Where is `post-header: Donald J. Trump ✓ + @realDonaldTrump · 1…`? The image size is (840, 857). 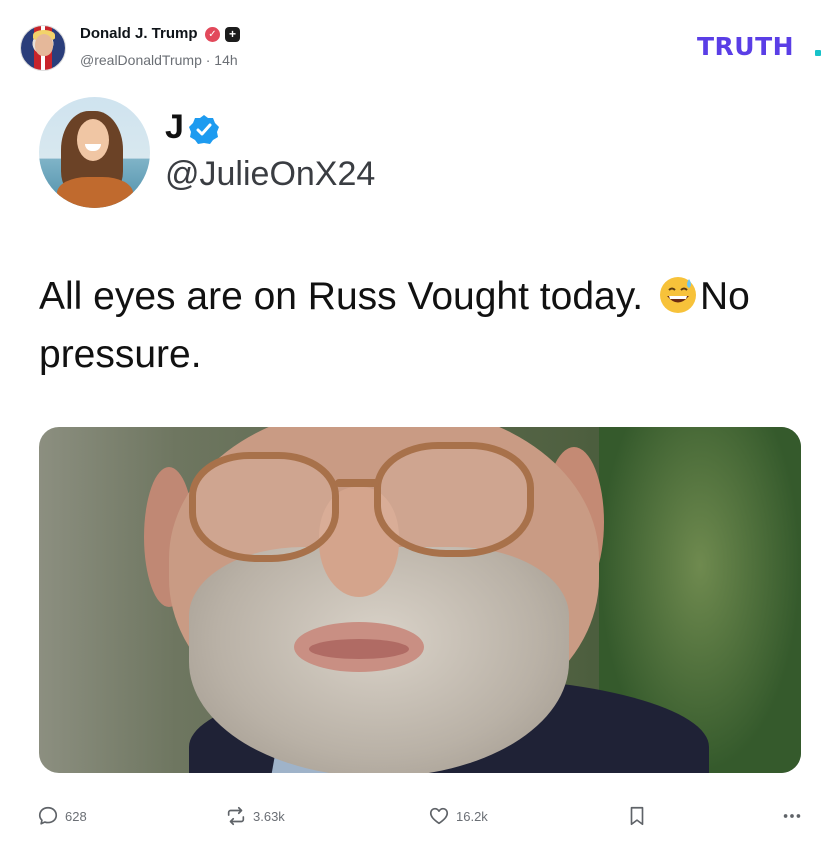 post-header: Donald J. Trump ✓ + @realDonaldTrump · 1… is located at coordinates (420, 45).